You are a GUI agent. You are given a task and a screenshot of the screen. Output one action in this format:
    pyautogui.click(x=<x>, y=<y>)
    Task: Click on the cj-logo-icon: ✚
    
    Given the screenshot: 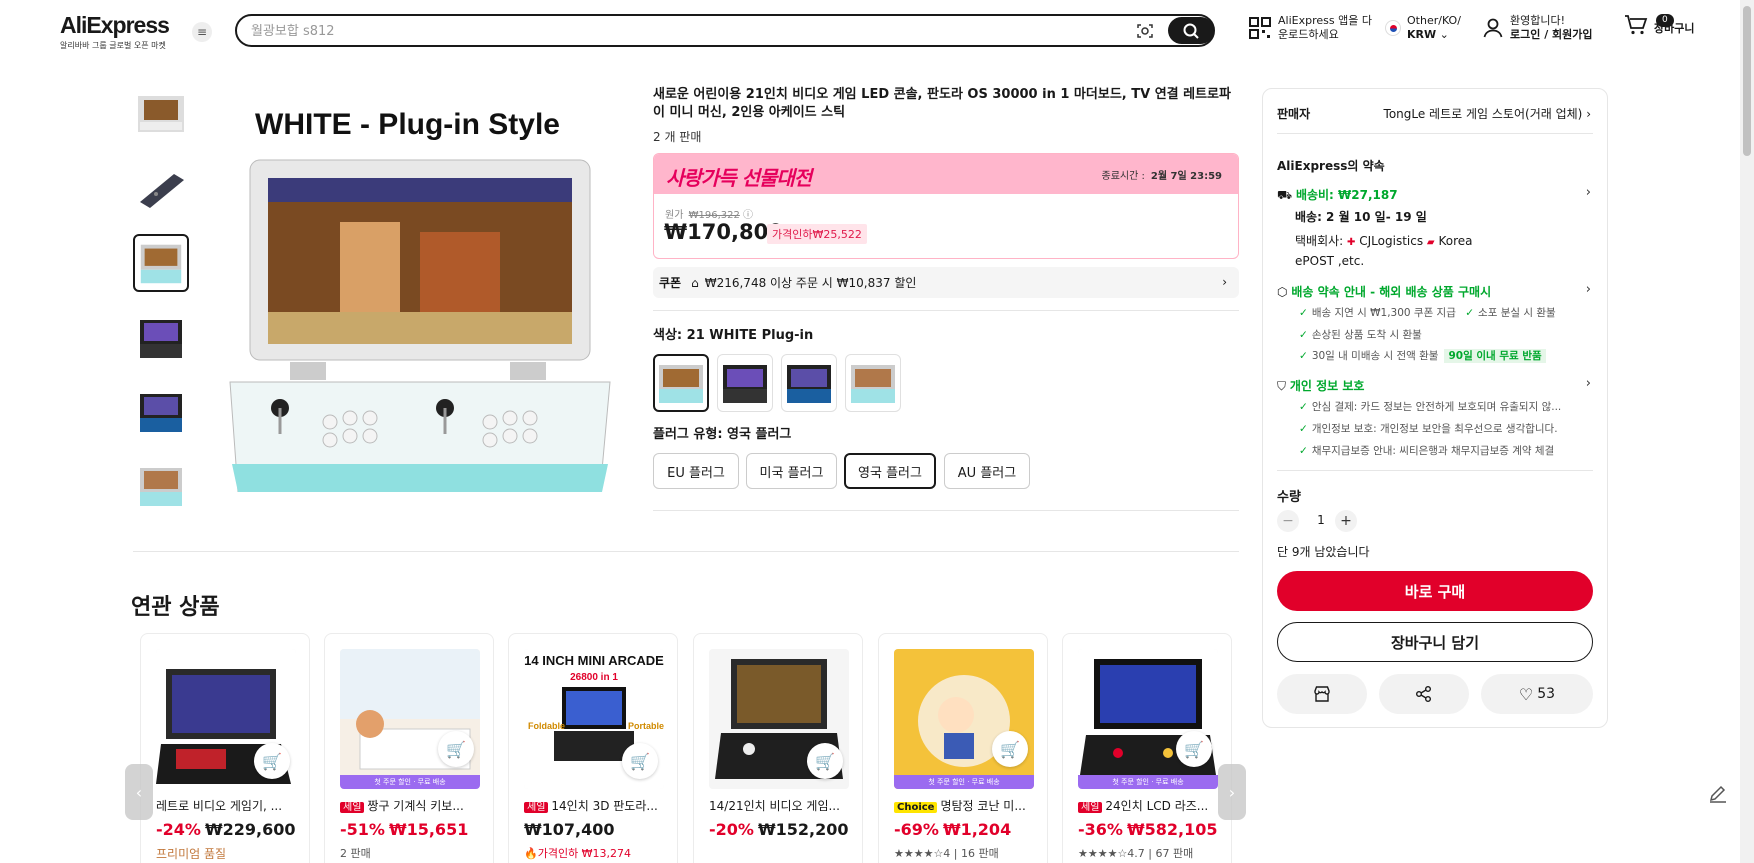 What is the action you would take?
    pyautogui.click(x=1351, y=242)
    